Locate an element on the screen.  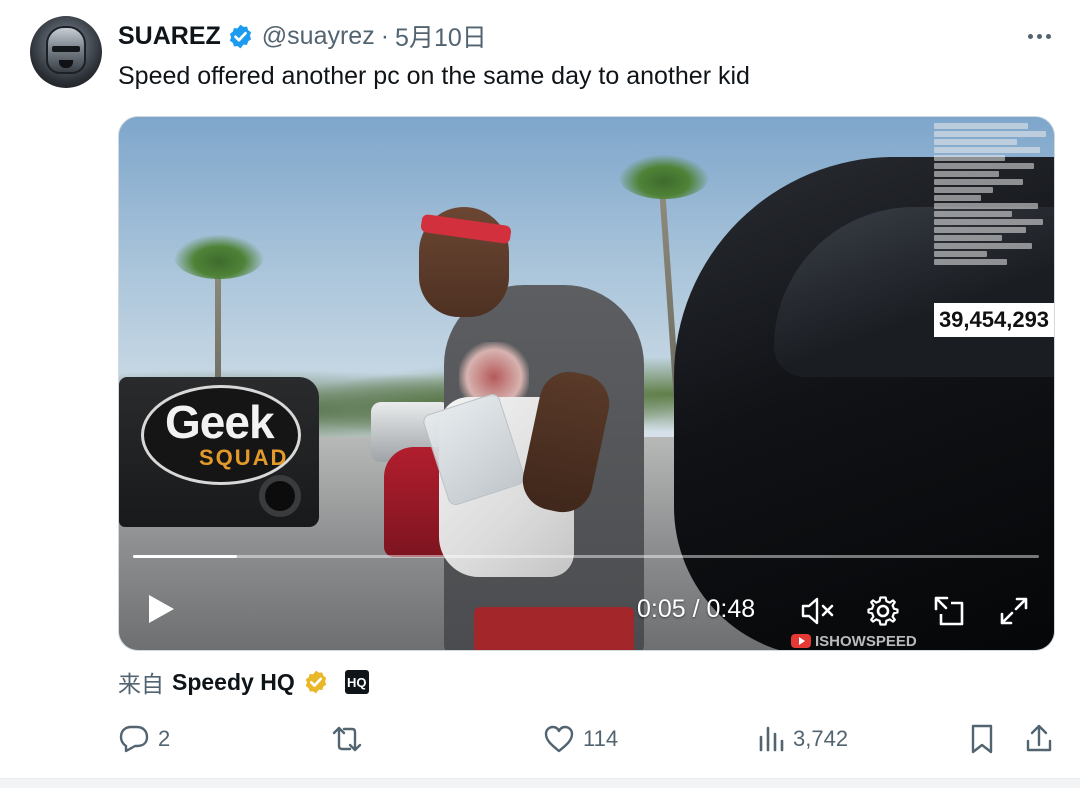
share-button is located at coordinates (1039, 739).